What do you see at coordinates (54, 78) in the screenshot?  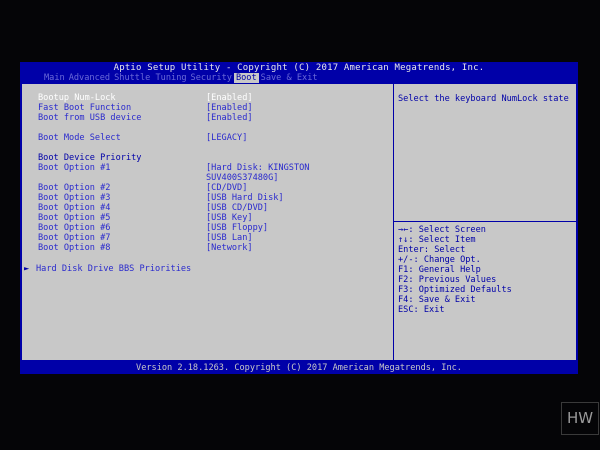 I see `tab-main: Main` at bounding box center [54, 78].